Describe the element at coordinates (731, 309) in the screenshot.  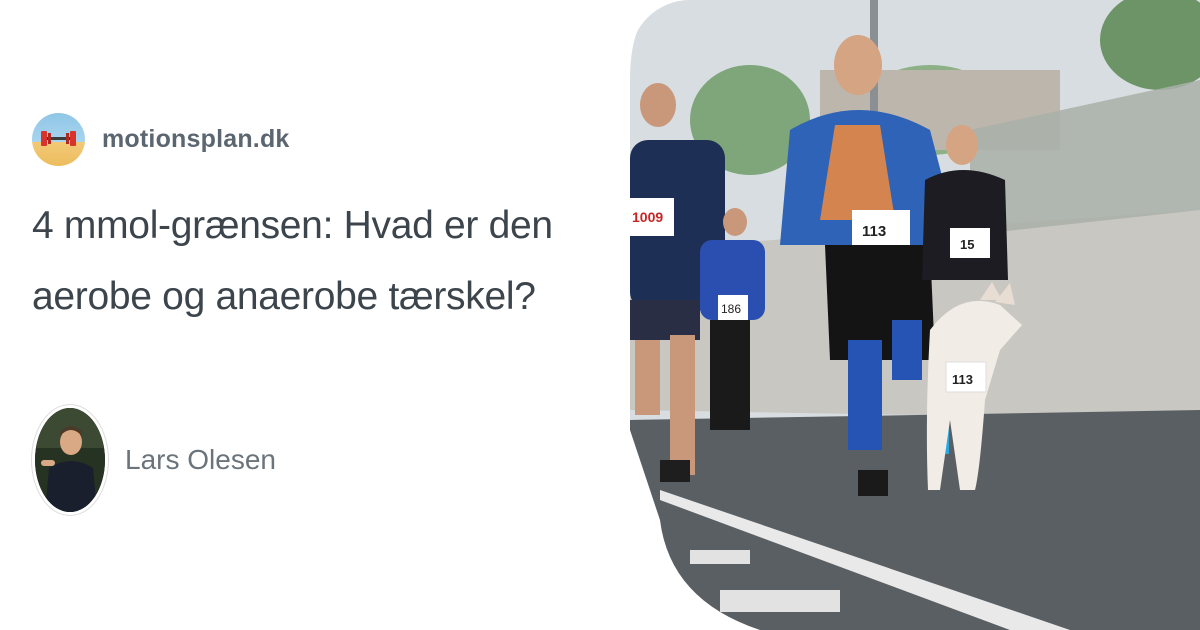
I see `svg-text: 186` at that location.